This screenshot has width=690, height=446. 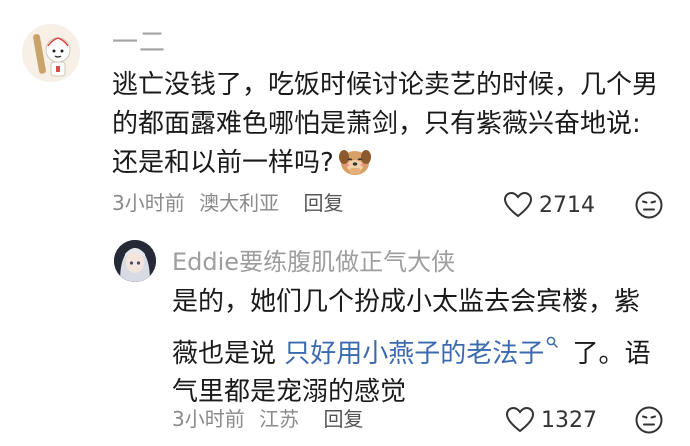 I want to click on cartoon-baseball-avatar-icon, so click(x=51, y=53).